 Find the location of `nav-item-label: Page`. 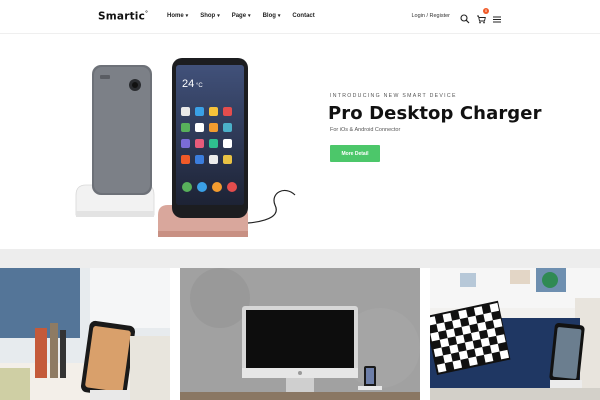

nav-item-label: Page is located at coordinates (239, 16).